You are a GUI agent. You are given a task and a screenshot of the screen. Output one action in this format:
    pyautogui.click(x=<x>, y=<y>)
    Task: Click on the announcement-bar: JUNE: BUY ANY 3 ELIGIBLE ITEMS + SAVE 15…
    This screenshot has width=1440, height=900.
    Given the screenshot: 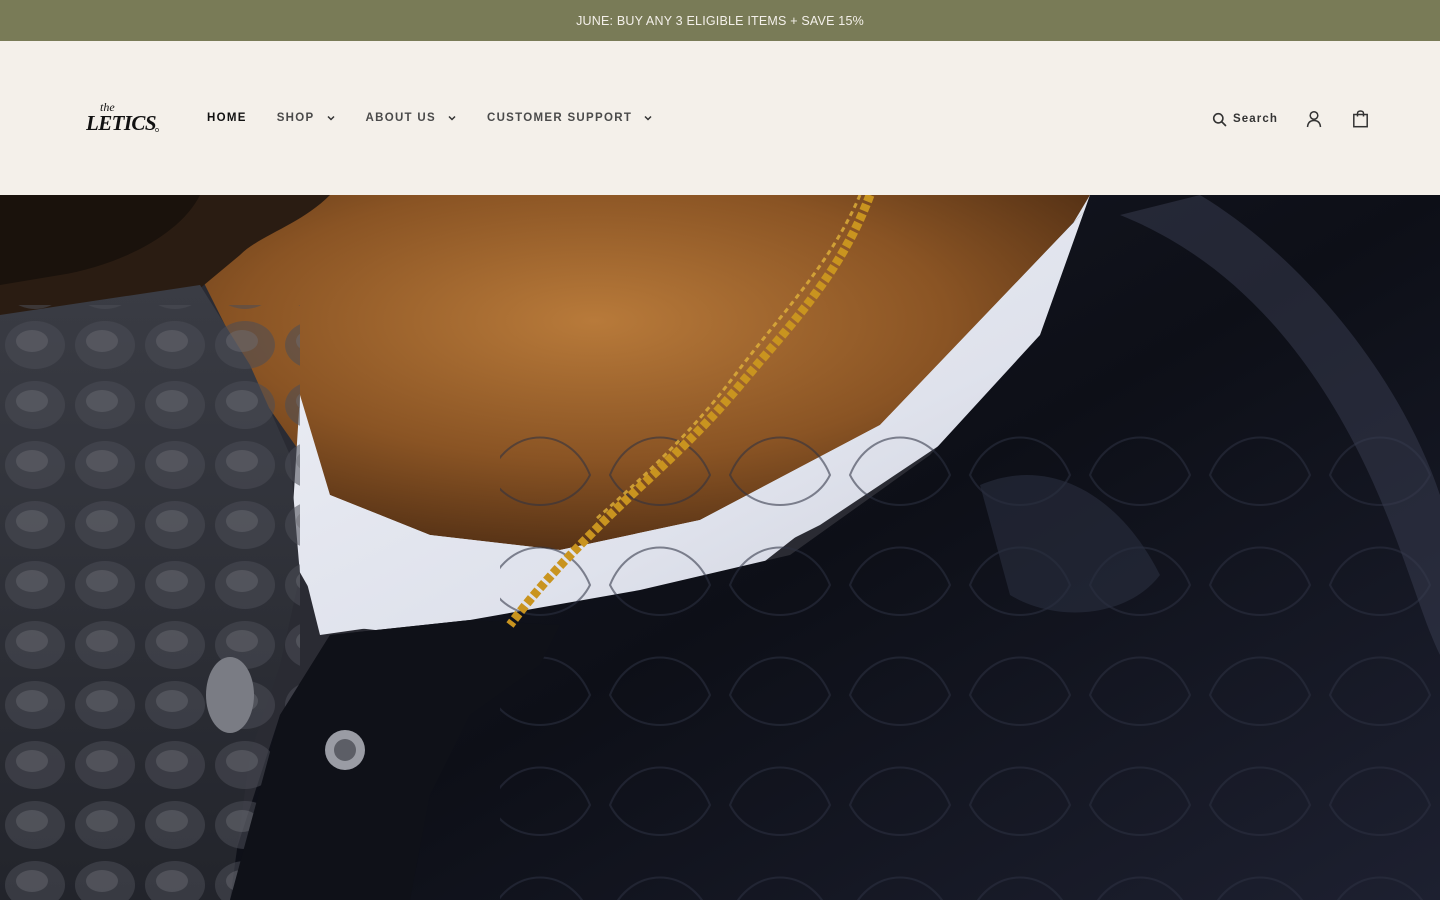 What is the action you would take?
    pyautogui.click(x=720, y=20)
    